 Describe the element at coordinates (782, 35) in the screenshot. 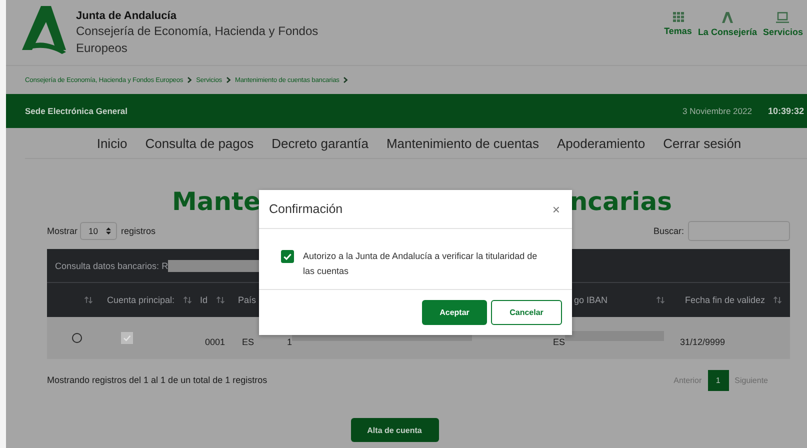

I see `header-link: Servicios` at that location.